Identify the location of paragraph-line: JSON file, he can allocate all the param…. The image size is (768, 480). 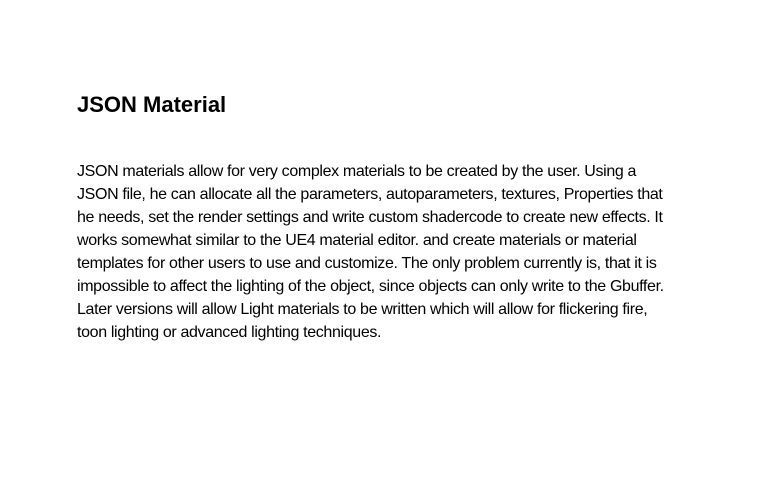
(370, 194).